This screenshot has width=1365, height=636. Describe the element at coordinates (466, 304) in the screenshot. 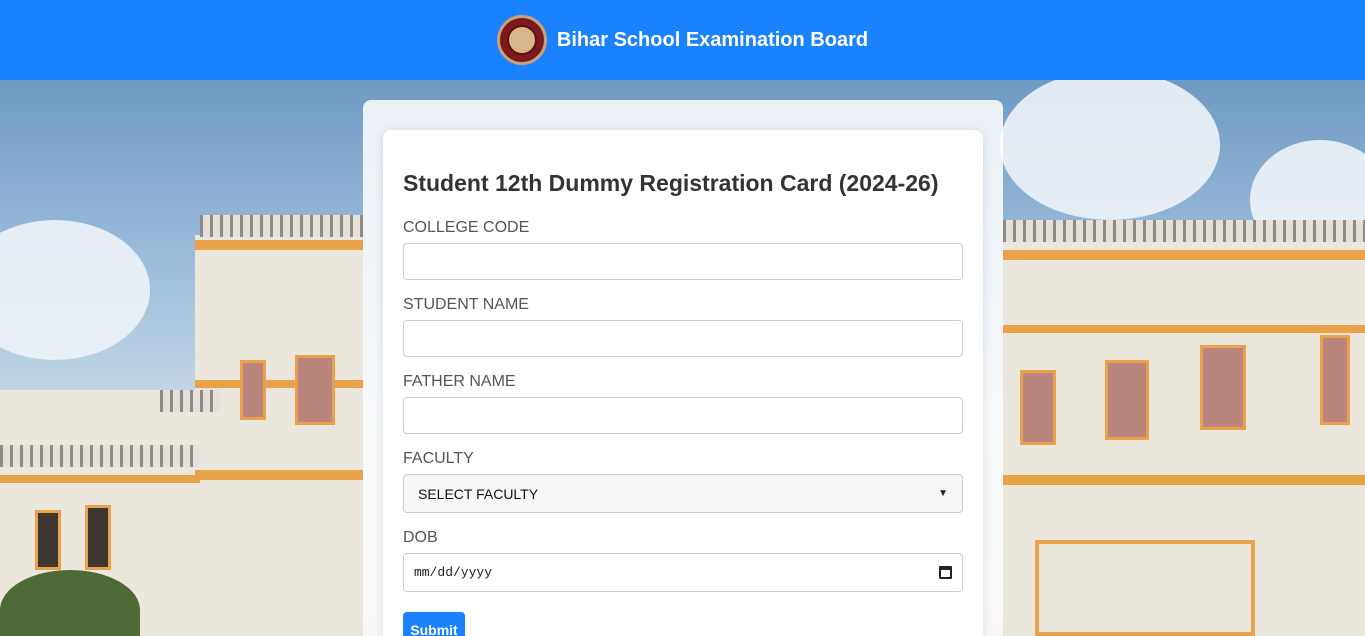

I see `student-name-label: STUDENT NAME` at that location.